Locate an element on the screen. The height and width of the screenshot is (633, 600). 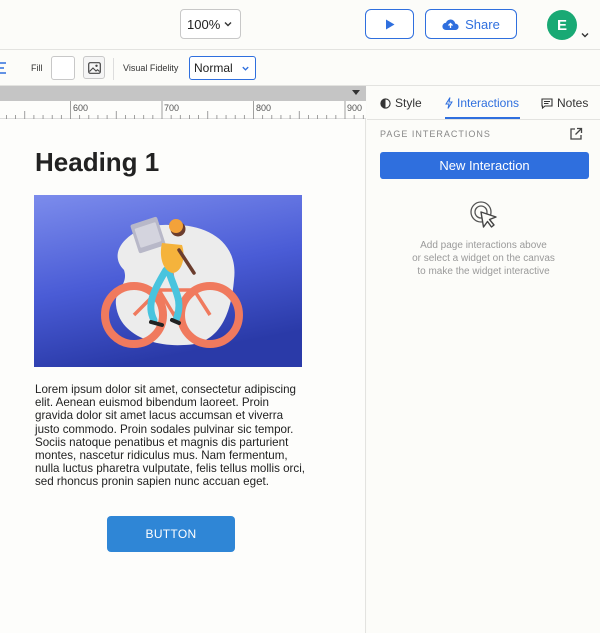
avatar-initial: E is located at coordinates (561, 25).